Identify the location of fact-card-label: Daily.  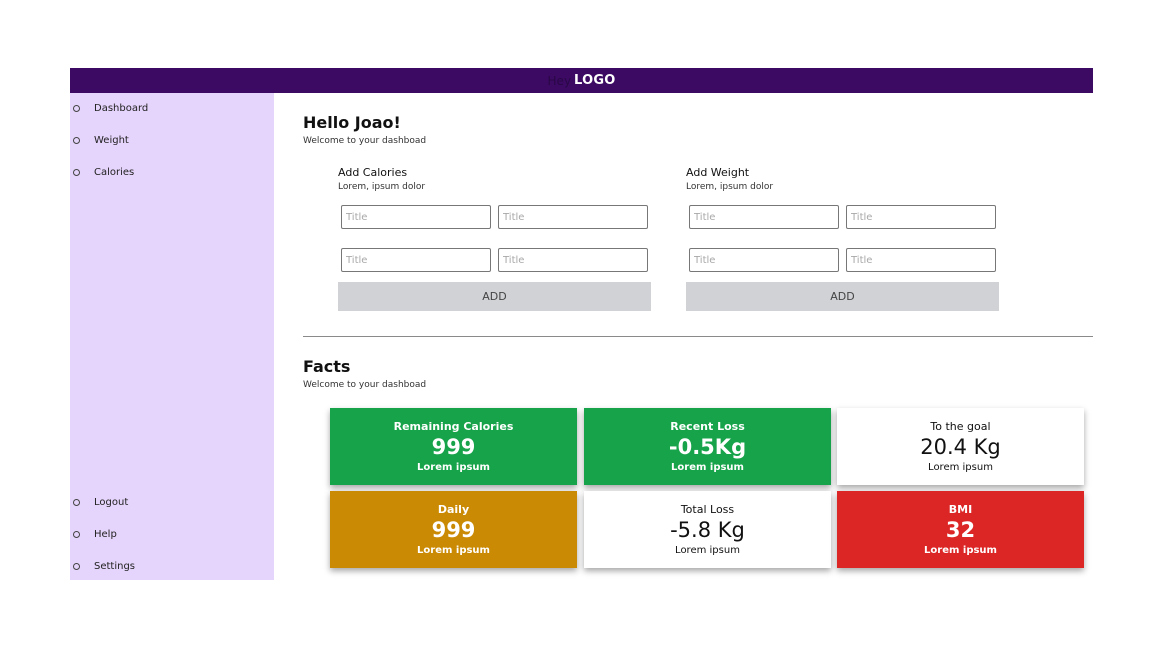
(453, 509).